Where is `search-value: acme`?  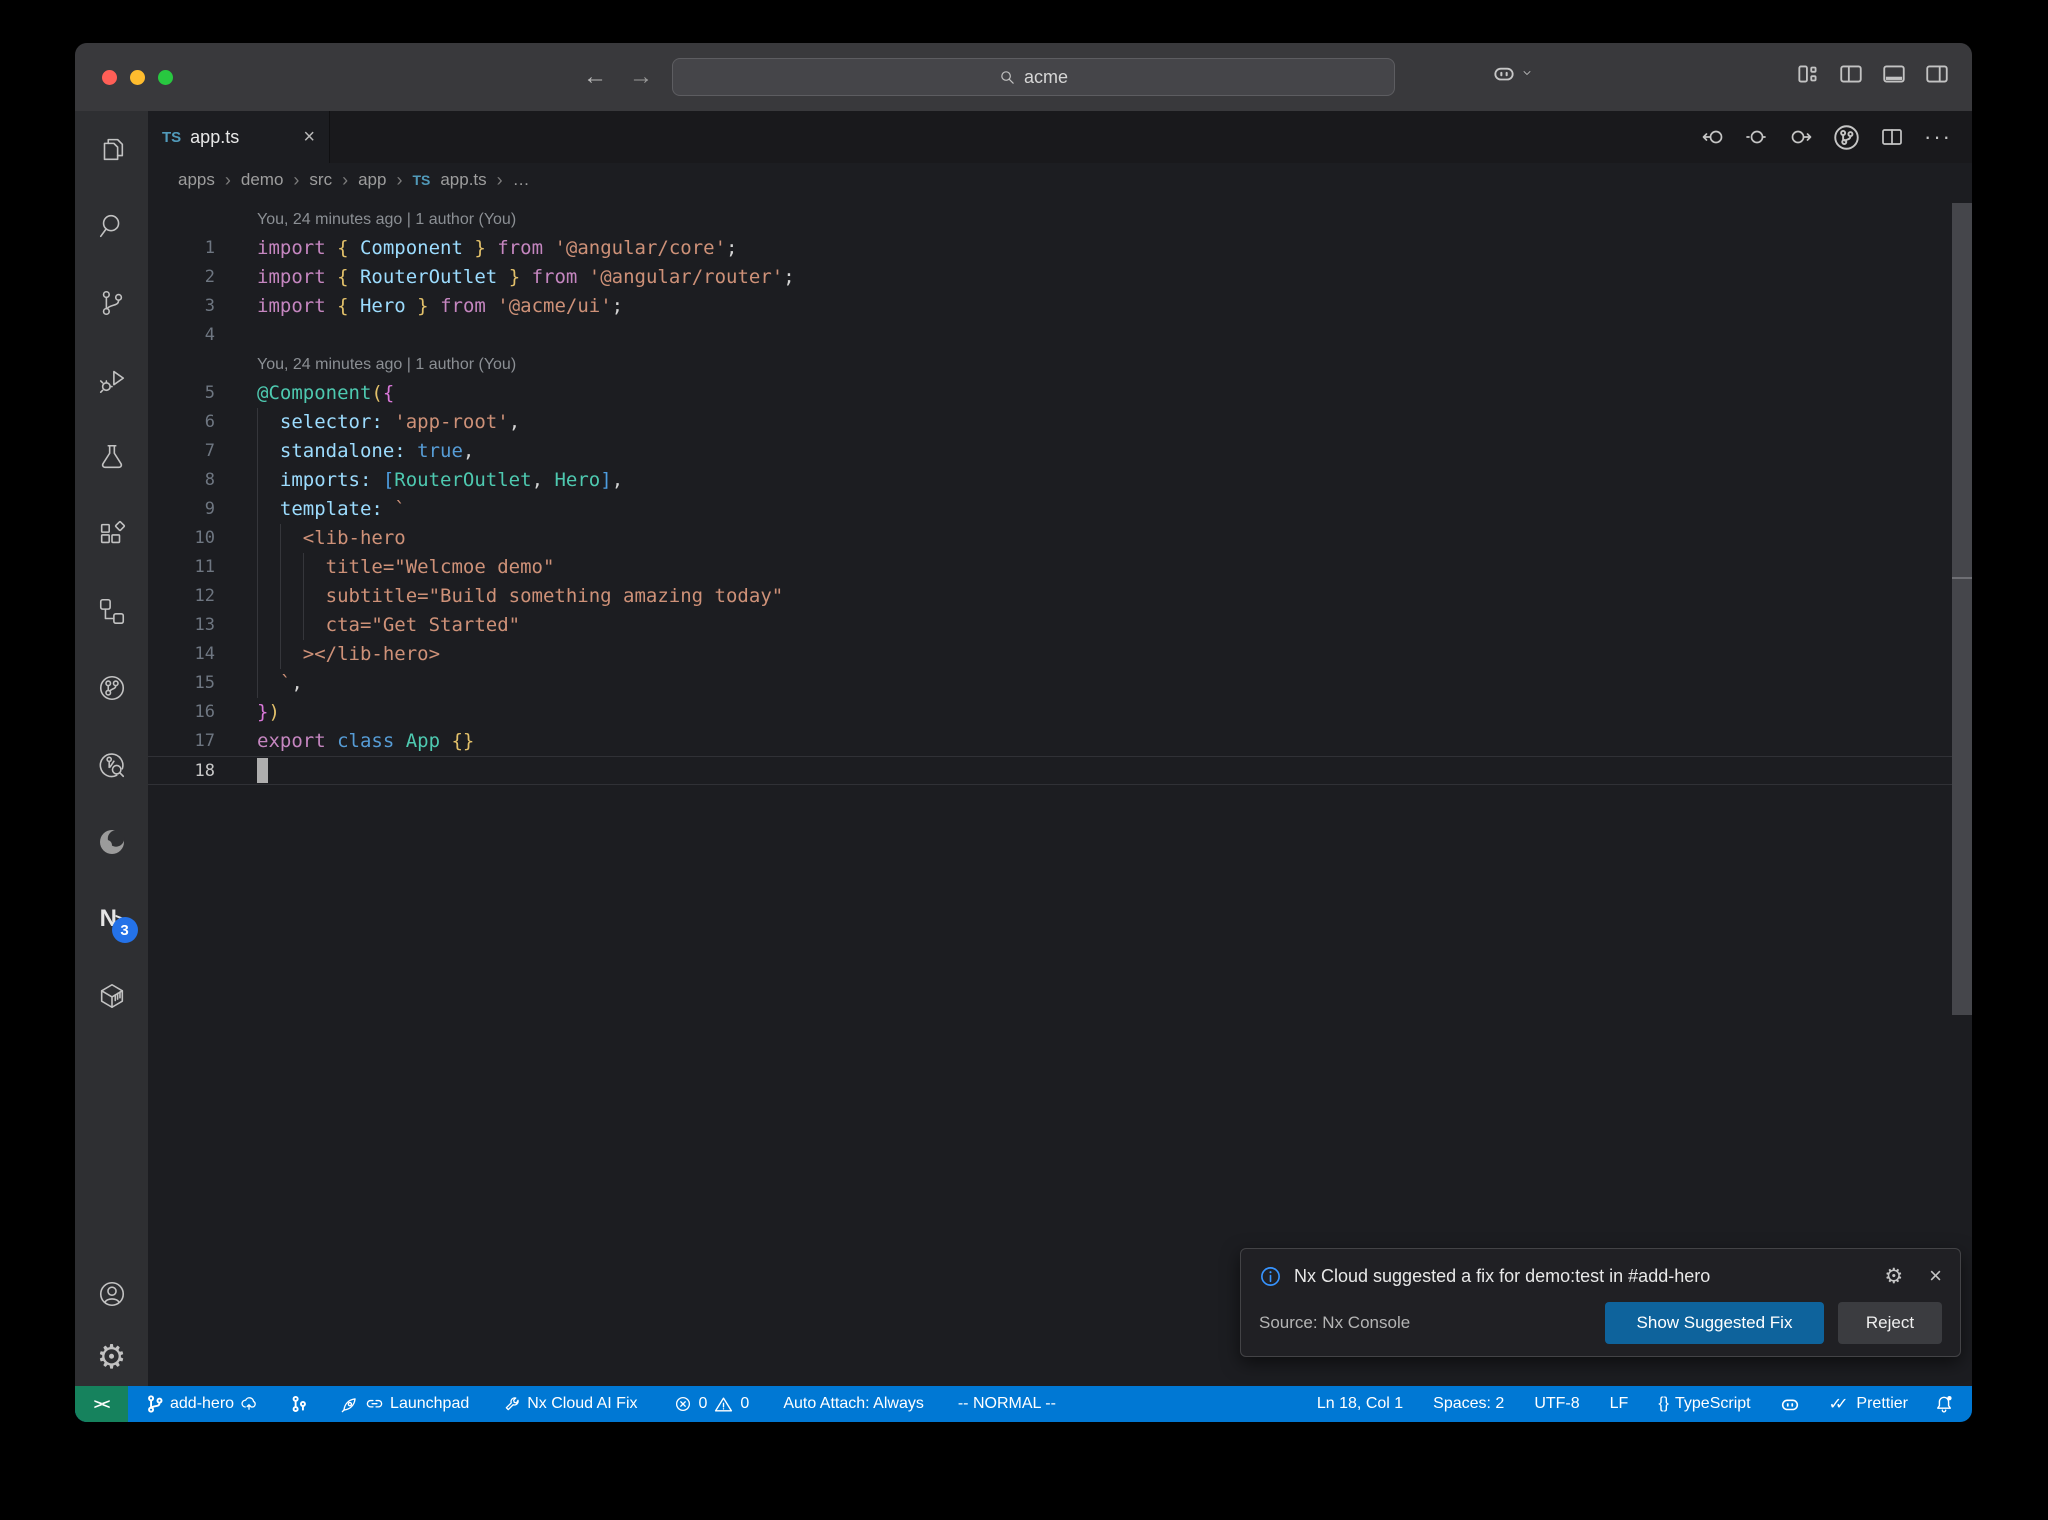
search-value: acme is located at coordinates (1045, 76).